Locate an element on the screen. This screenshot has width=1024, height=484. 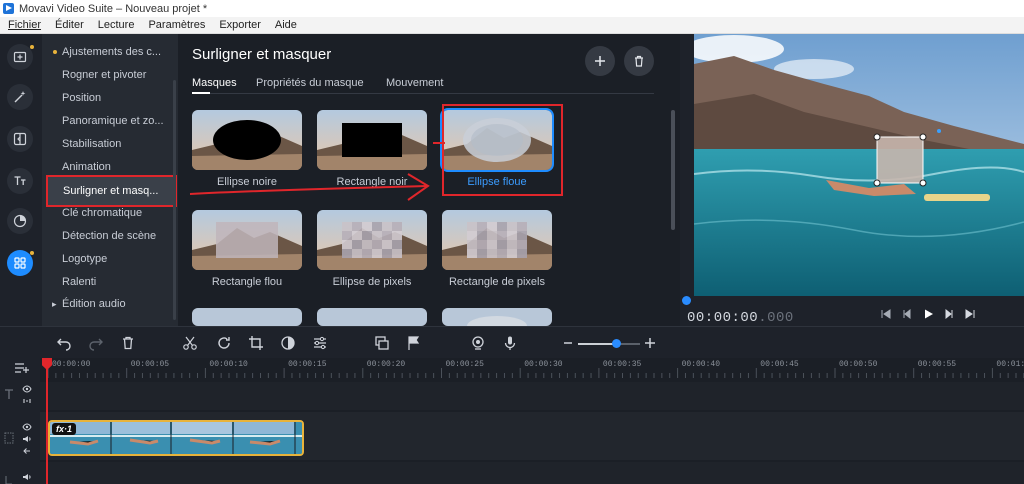
category-item: Détection de scène is located at coordinates (110, 236).